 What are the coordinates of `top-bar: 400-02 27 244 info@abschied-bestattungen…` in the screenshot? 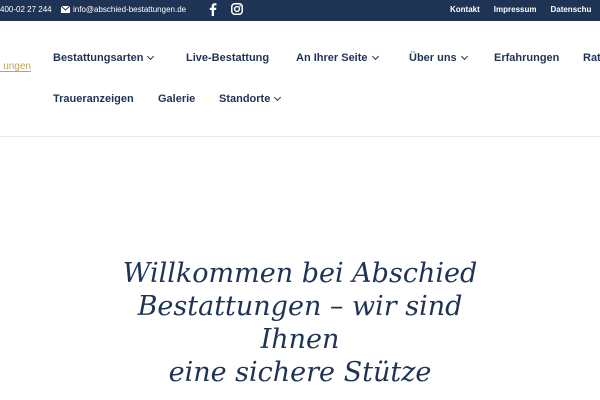 It's located at (300, 10).